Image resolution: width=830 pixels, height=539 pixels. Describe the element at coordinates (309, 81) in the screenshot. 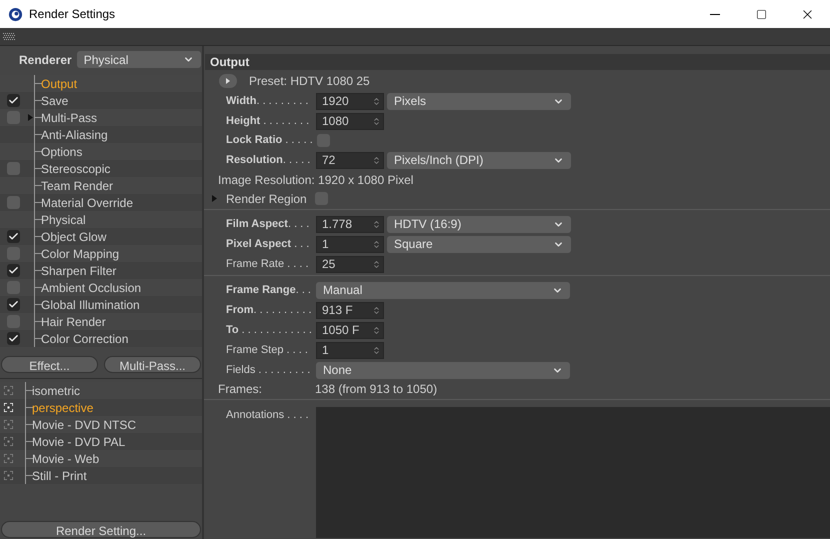

I see `preset-label: Preset: HDTV 1080 25` at that location.